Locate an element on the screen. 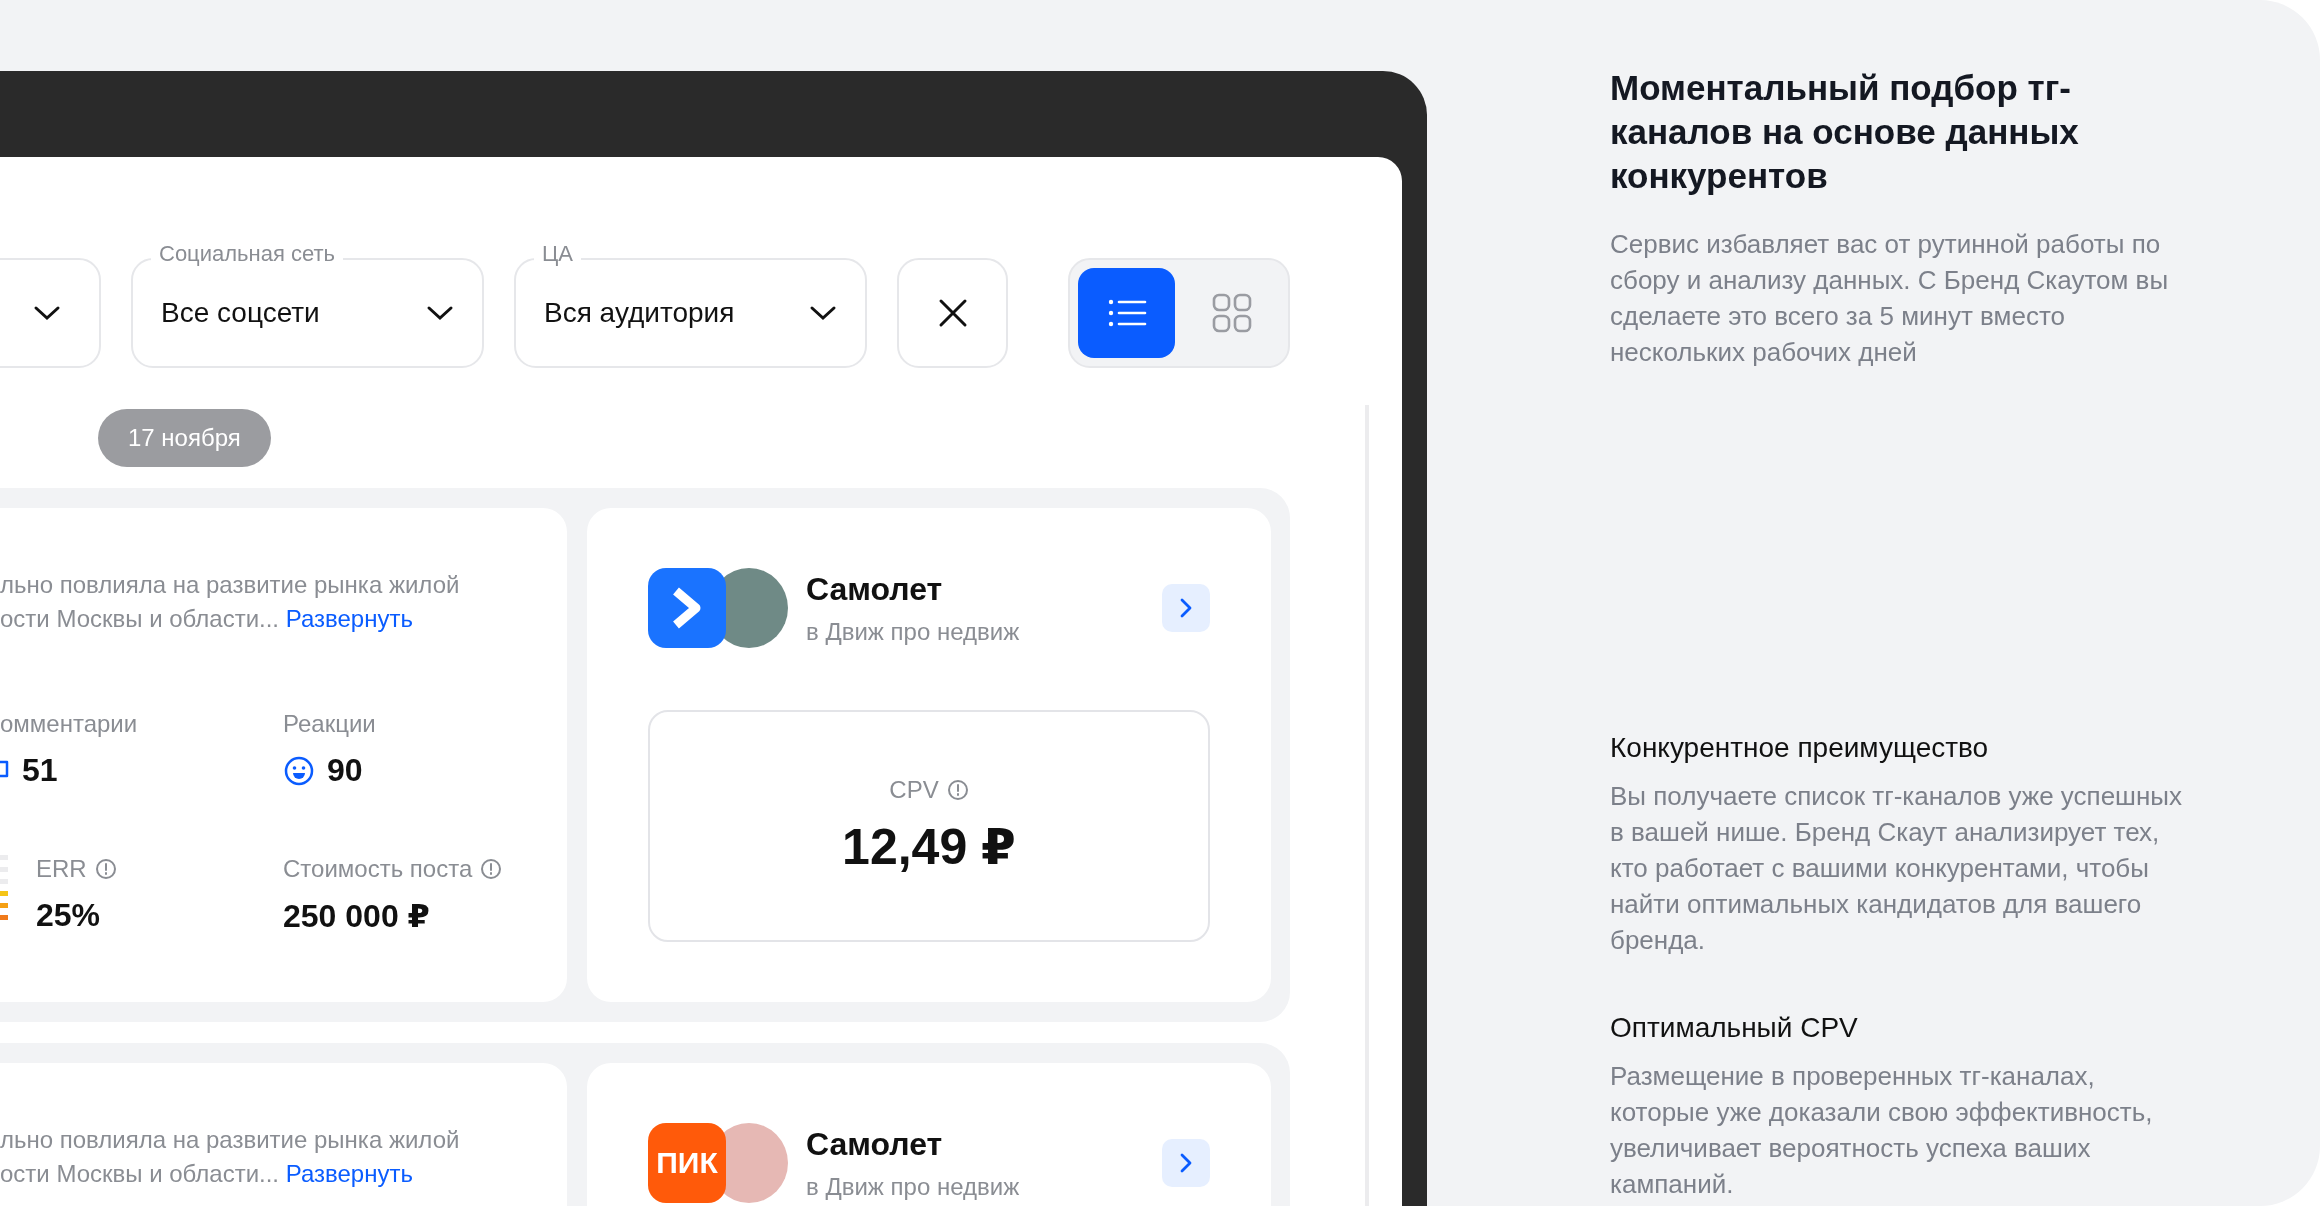  stat-value: 51 is located at coordinates (40, 770).